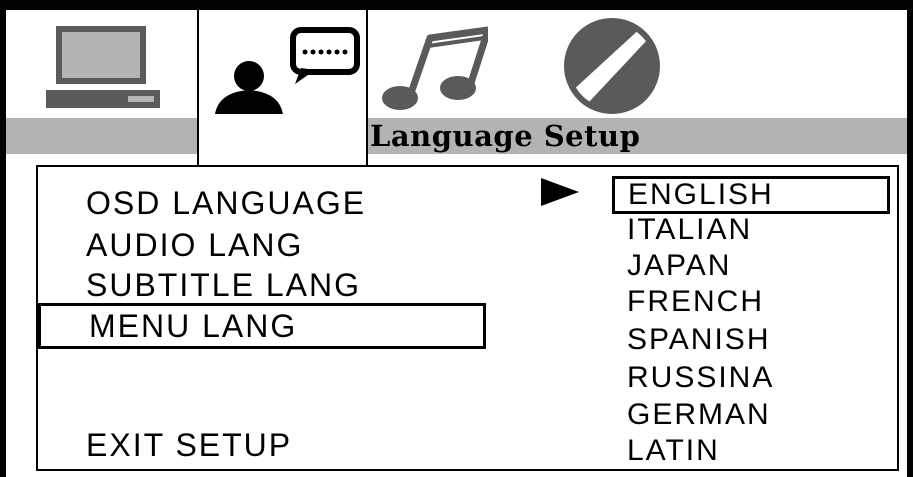  Describe the element at coordinates (435, 68) in the screenshot. I see `music-note-icon` at that location.